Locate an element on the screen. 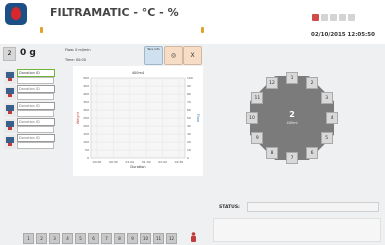 Image resolution: width=385 pixels, height=245 pixels. carousel-slot: 6 is located at coordinates (312, 152).